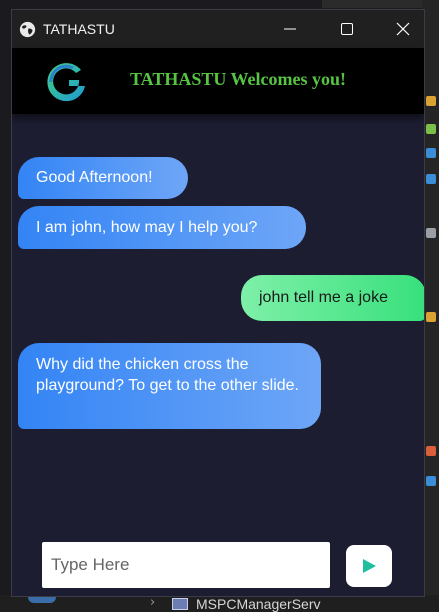 The width and height of the screenshot is (439, 612). What do you see at coordinates (180, 604) in the screenshot?
I see `file-icon` at bounding box center [180, 604].